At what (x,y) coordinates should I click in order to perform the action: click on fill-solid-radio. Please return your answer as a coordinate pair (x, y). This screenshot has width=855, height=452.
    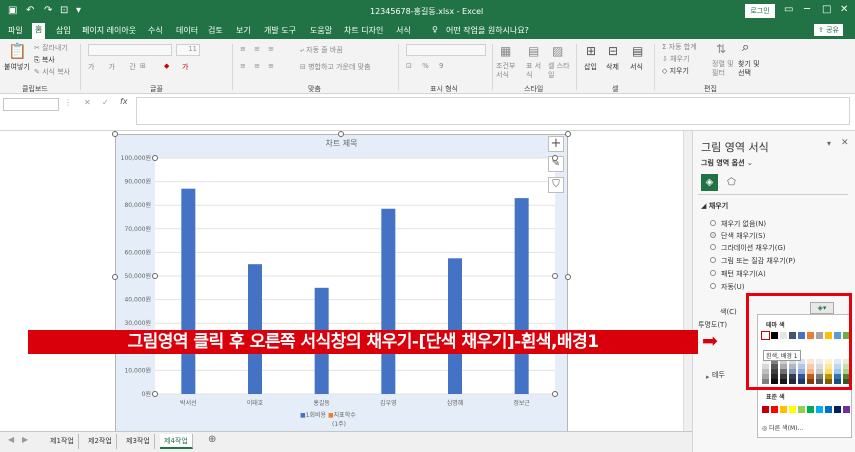
    Looking at the image, I should click on (713, 235).